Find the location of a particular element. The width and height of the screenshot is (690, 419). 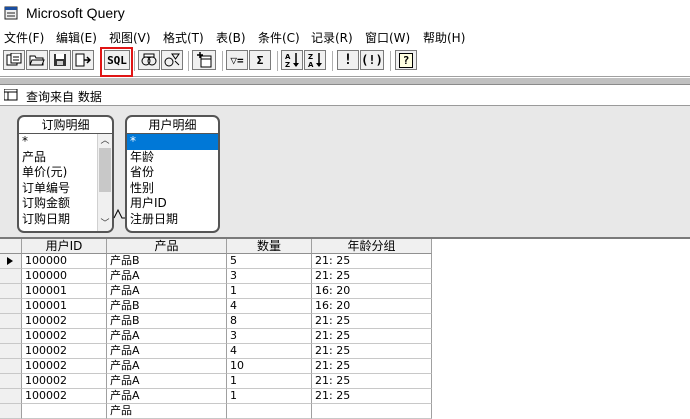

add-tables-icon is located at coordinates (204, 60).